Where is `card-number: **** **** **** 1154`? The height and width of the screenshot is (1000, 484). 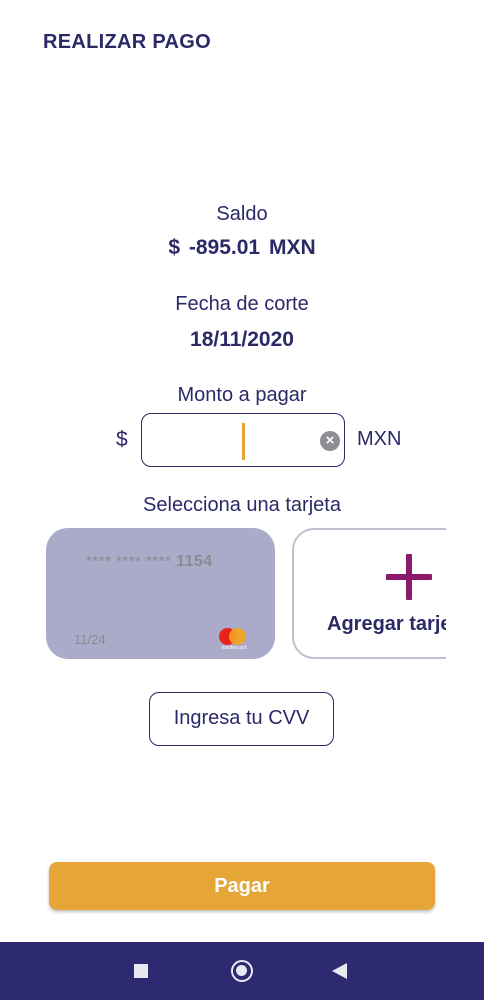 card-number: **** **** **** 1154 is located at coordinates (149, 562).